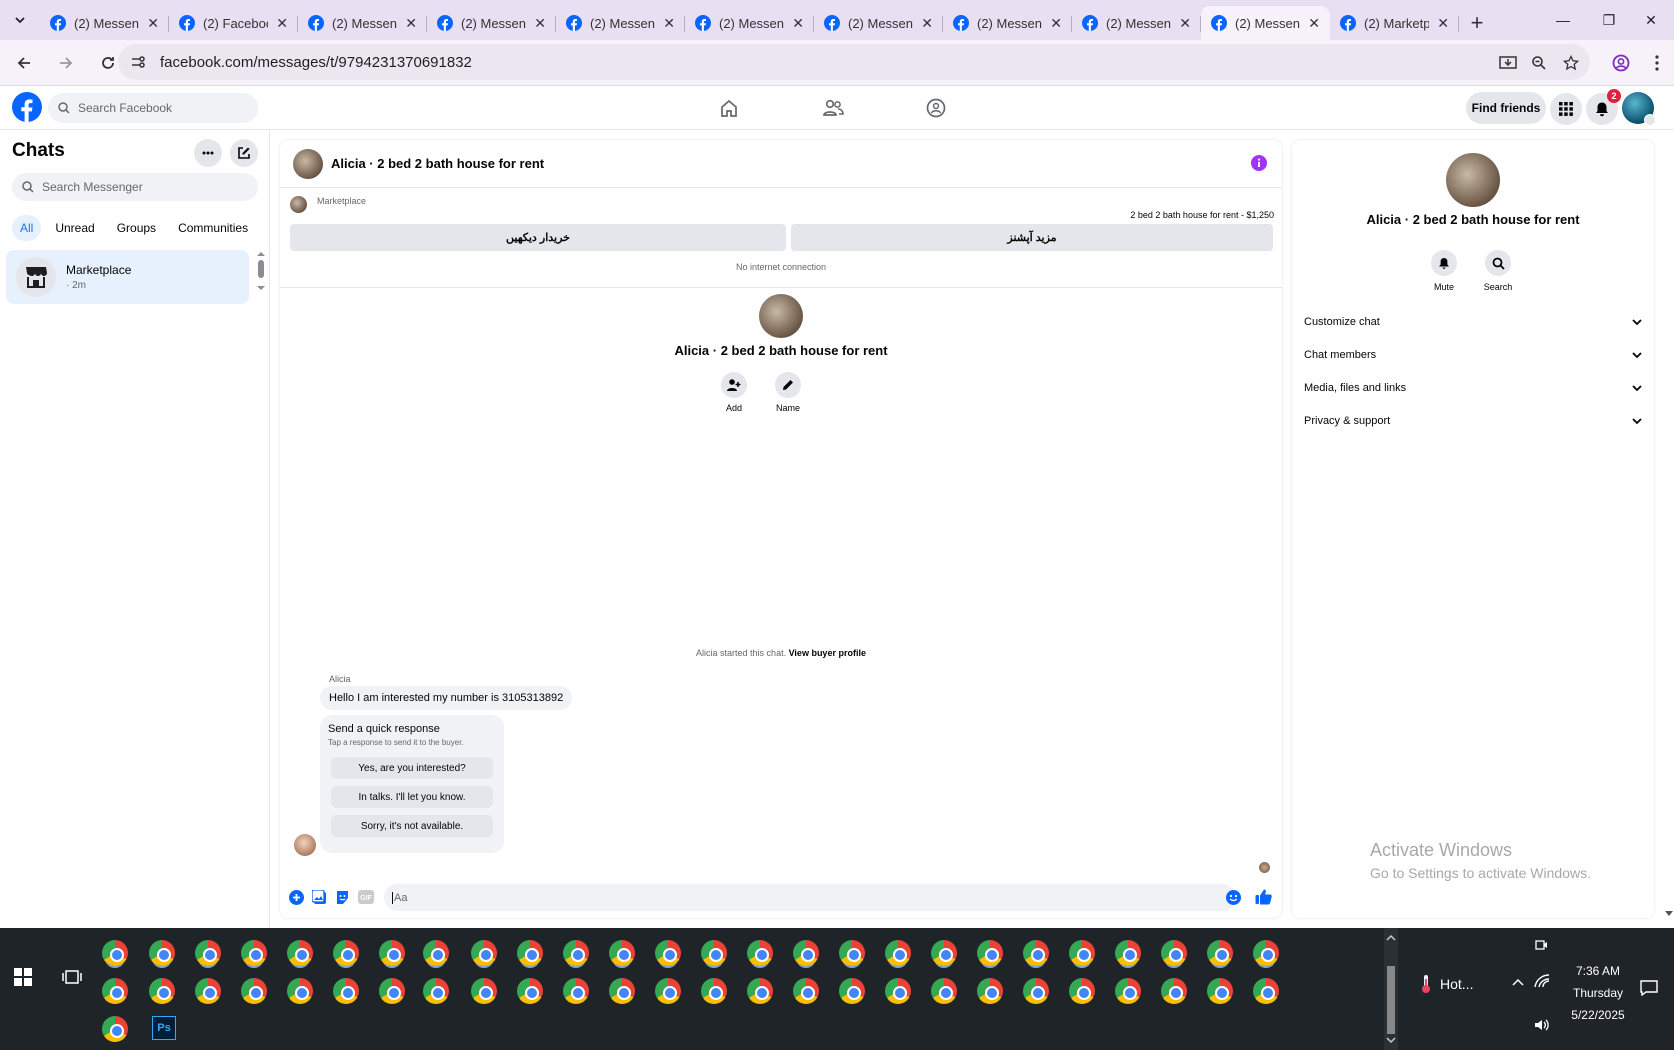 Image resolution: width=1674 pixels, height=1050 pixels. I want to click on facebook-logo, so click(27, 107).